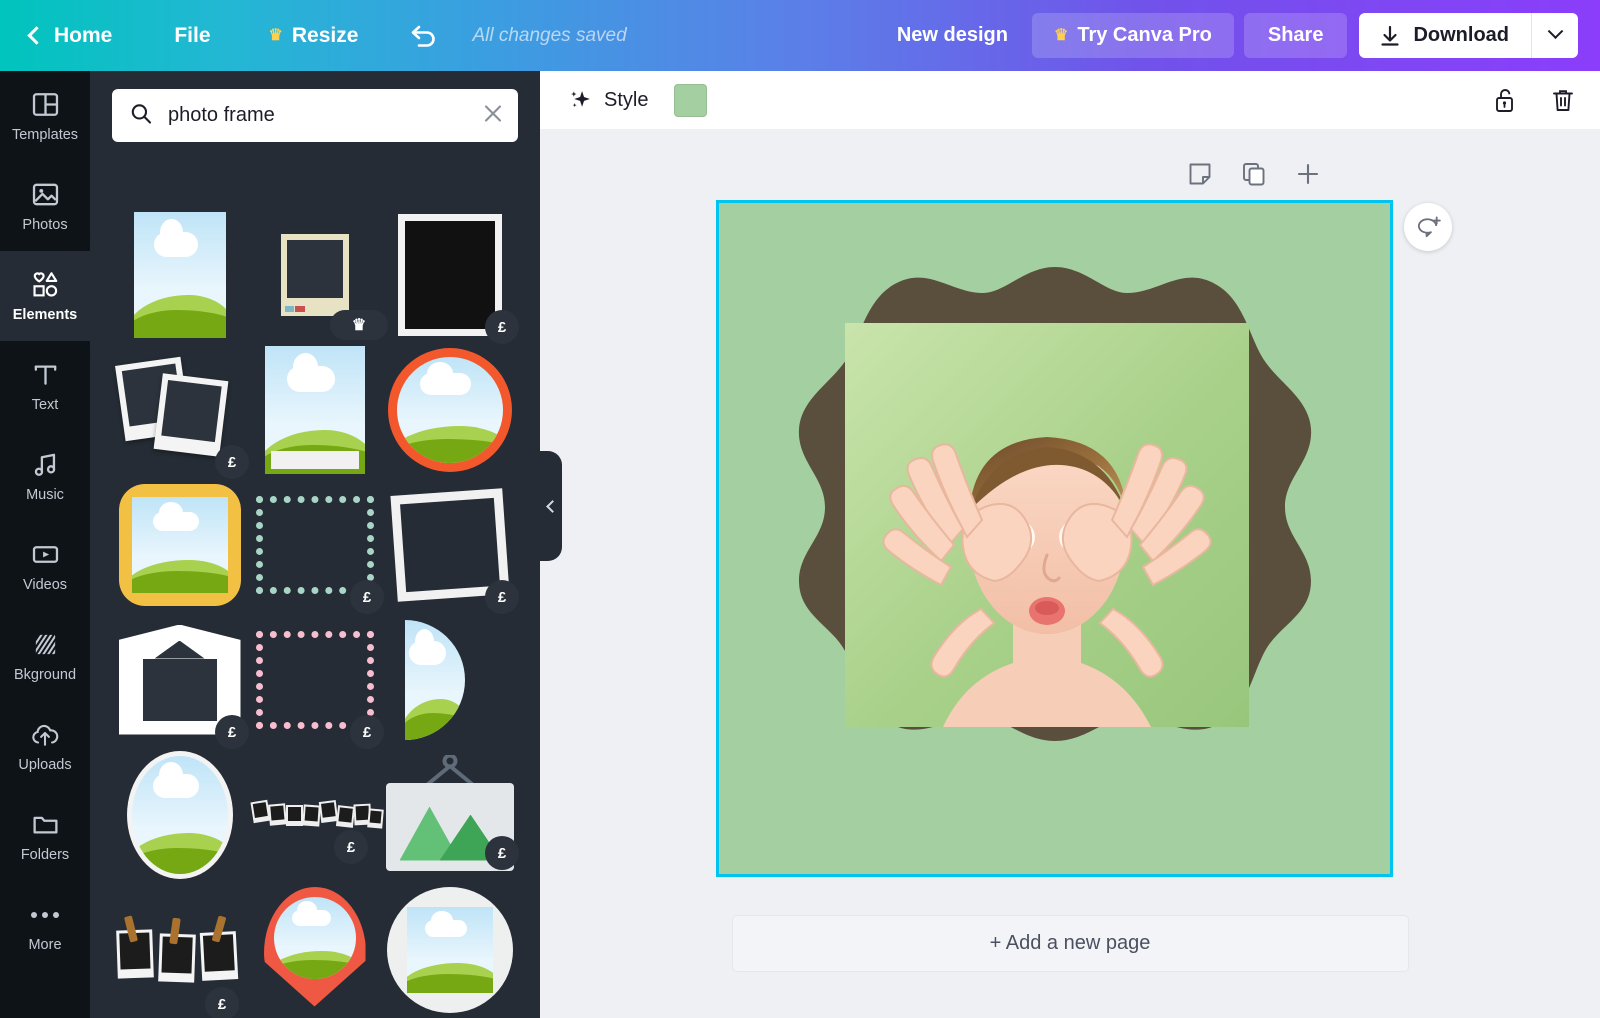 Image resolution: width=1600 pixels, height=1018 pixels. What do you see at coordinates (45, 584) in the screenshot?
I see `sidebar-item-label: Videos` at bounding box center [45, 584].